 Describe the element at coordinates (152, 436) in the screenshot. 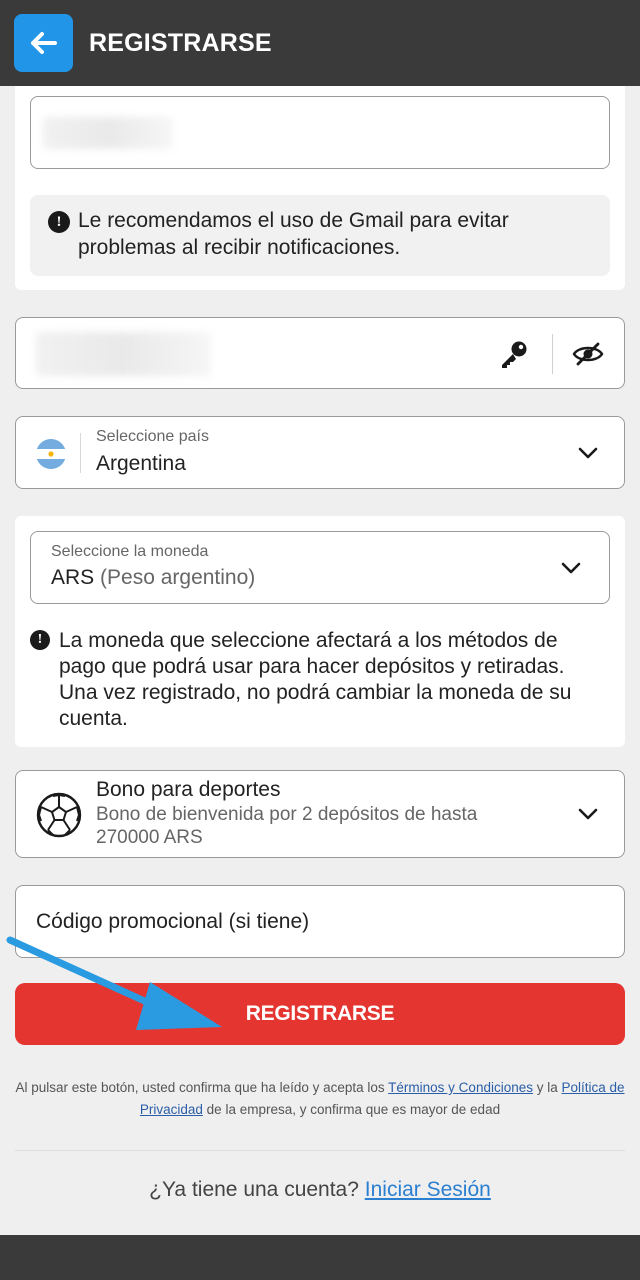

I see `country-label: Seleccione país` at that location.